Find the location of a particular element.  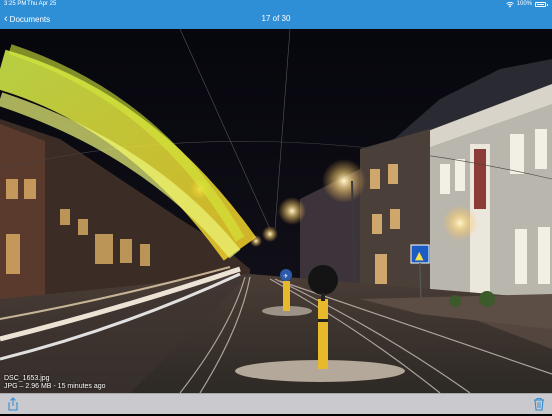

navigation-bar: ‹ Documents 17 of 30 is located at coordinates (276, 19).